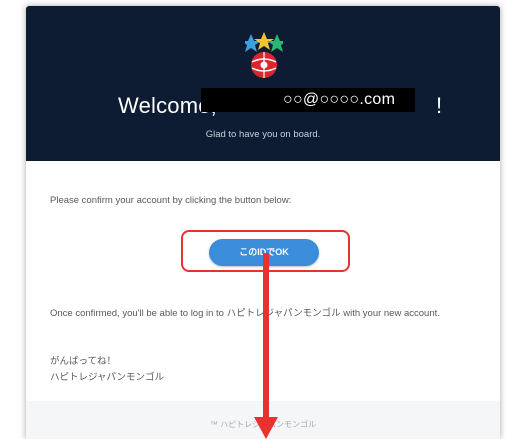  Describe the element at coordinates (266, 346) in the screenshot. I see `down-arrow-icon` at that location.